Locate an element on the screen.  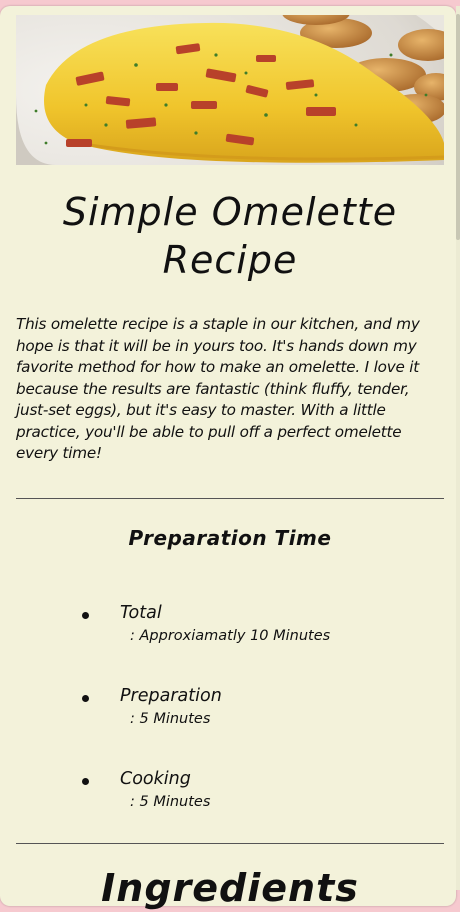
list-item-cooking: Cooking : 5 Minutes is located at coordinates (220, 789).